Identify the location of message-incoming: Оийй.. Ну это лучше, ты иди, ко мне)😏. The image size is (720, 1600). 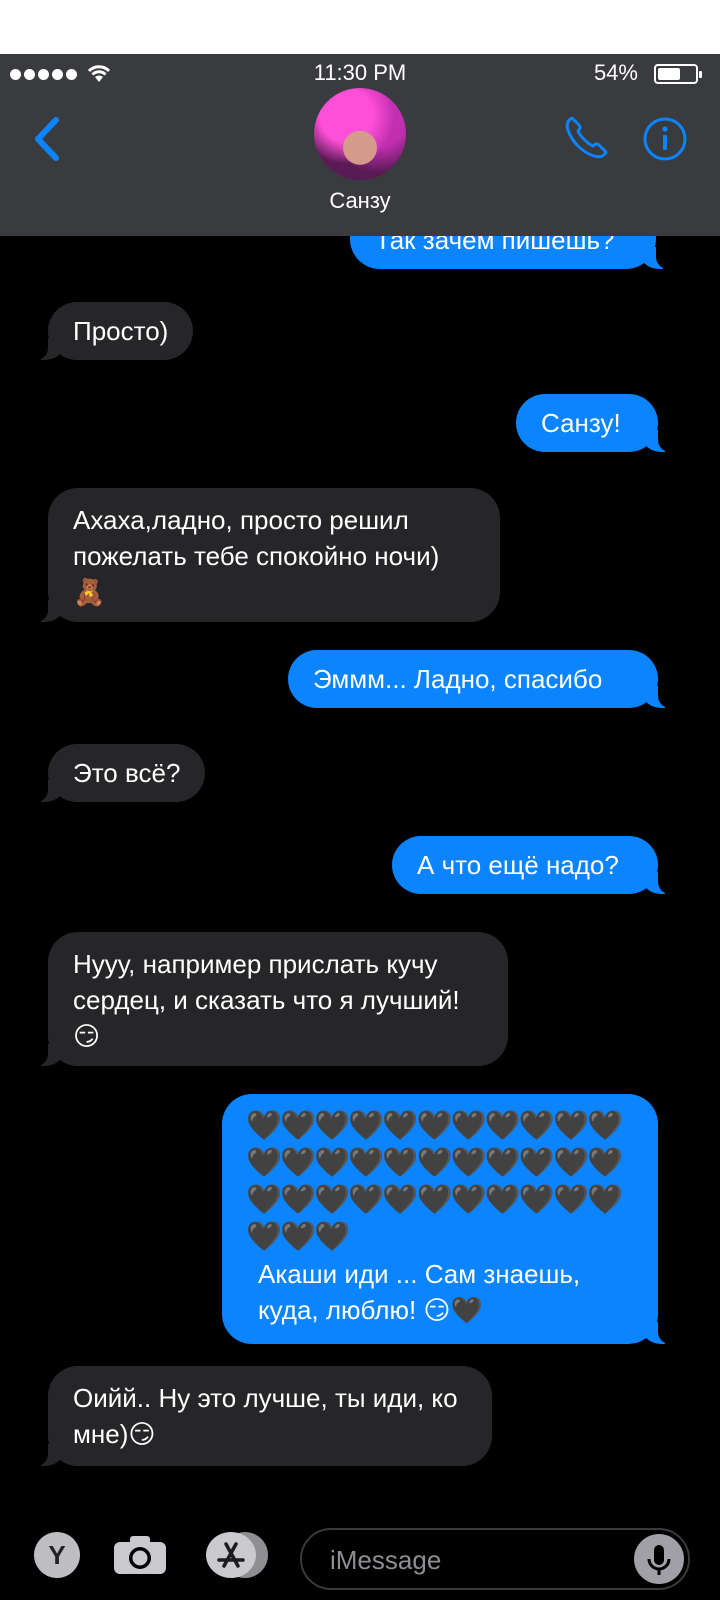
(264, 1416).